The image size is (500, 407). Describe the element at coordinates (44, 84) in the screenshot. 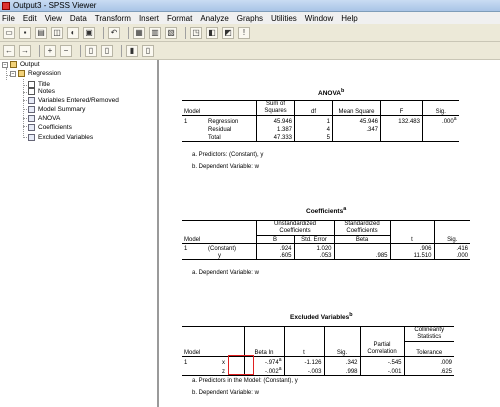

I see `outline-item-label: Title` at that location.